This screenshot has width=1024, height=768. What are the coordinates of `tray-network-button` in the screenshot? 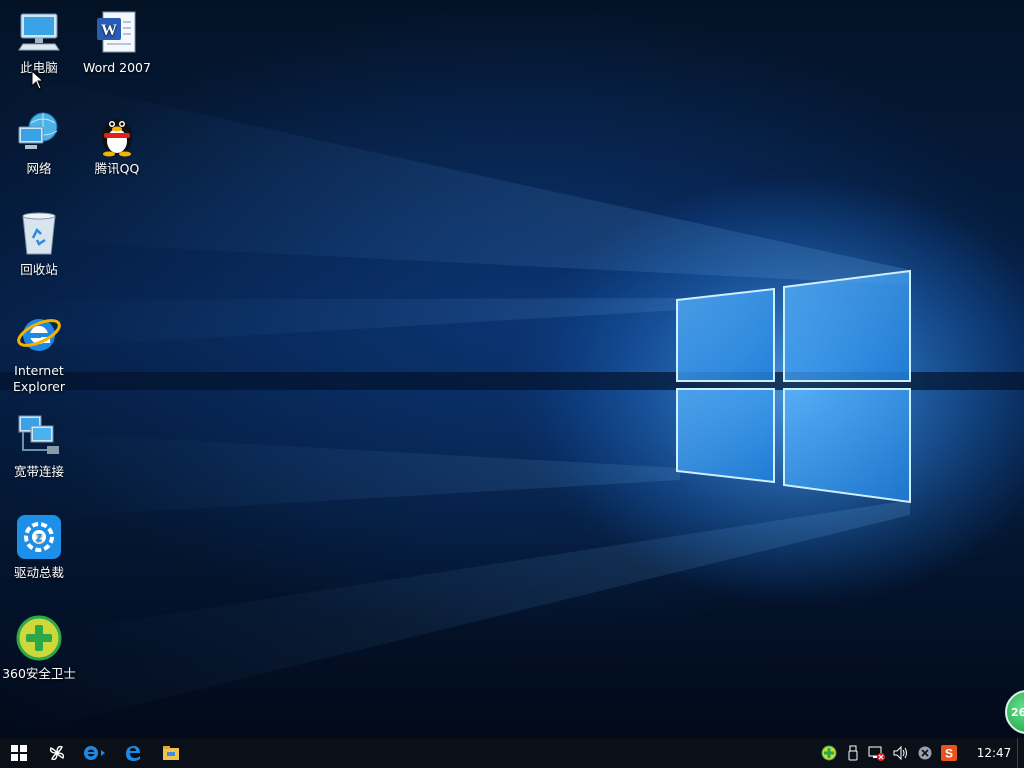 It's located at (877, 753).